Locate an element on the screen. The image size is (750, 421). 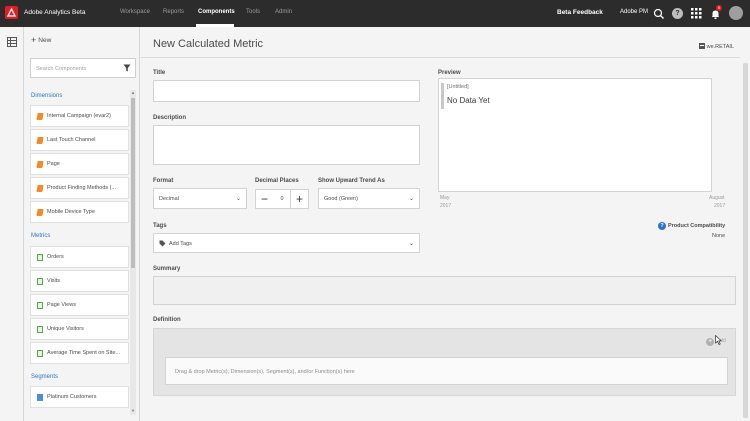
summary-label: Summary is located at coordinates (167, 269).